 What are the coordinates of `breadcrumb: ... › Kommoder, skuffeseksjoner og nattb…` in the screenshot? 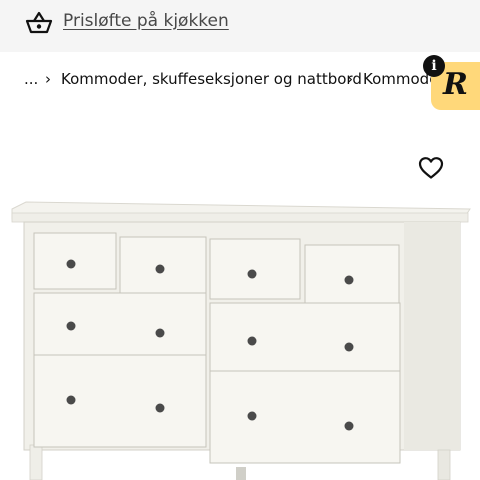 It's located at (240, 79).